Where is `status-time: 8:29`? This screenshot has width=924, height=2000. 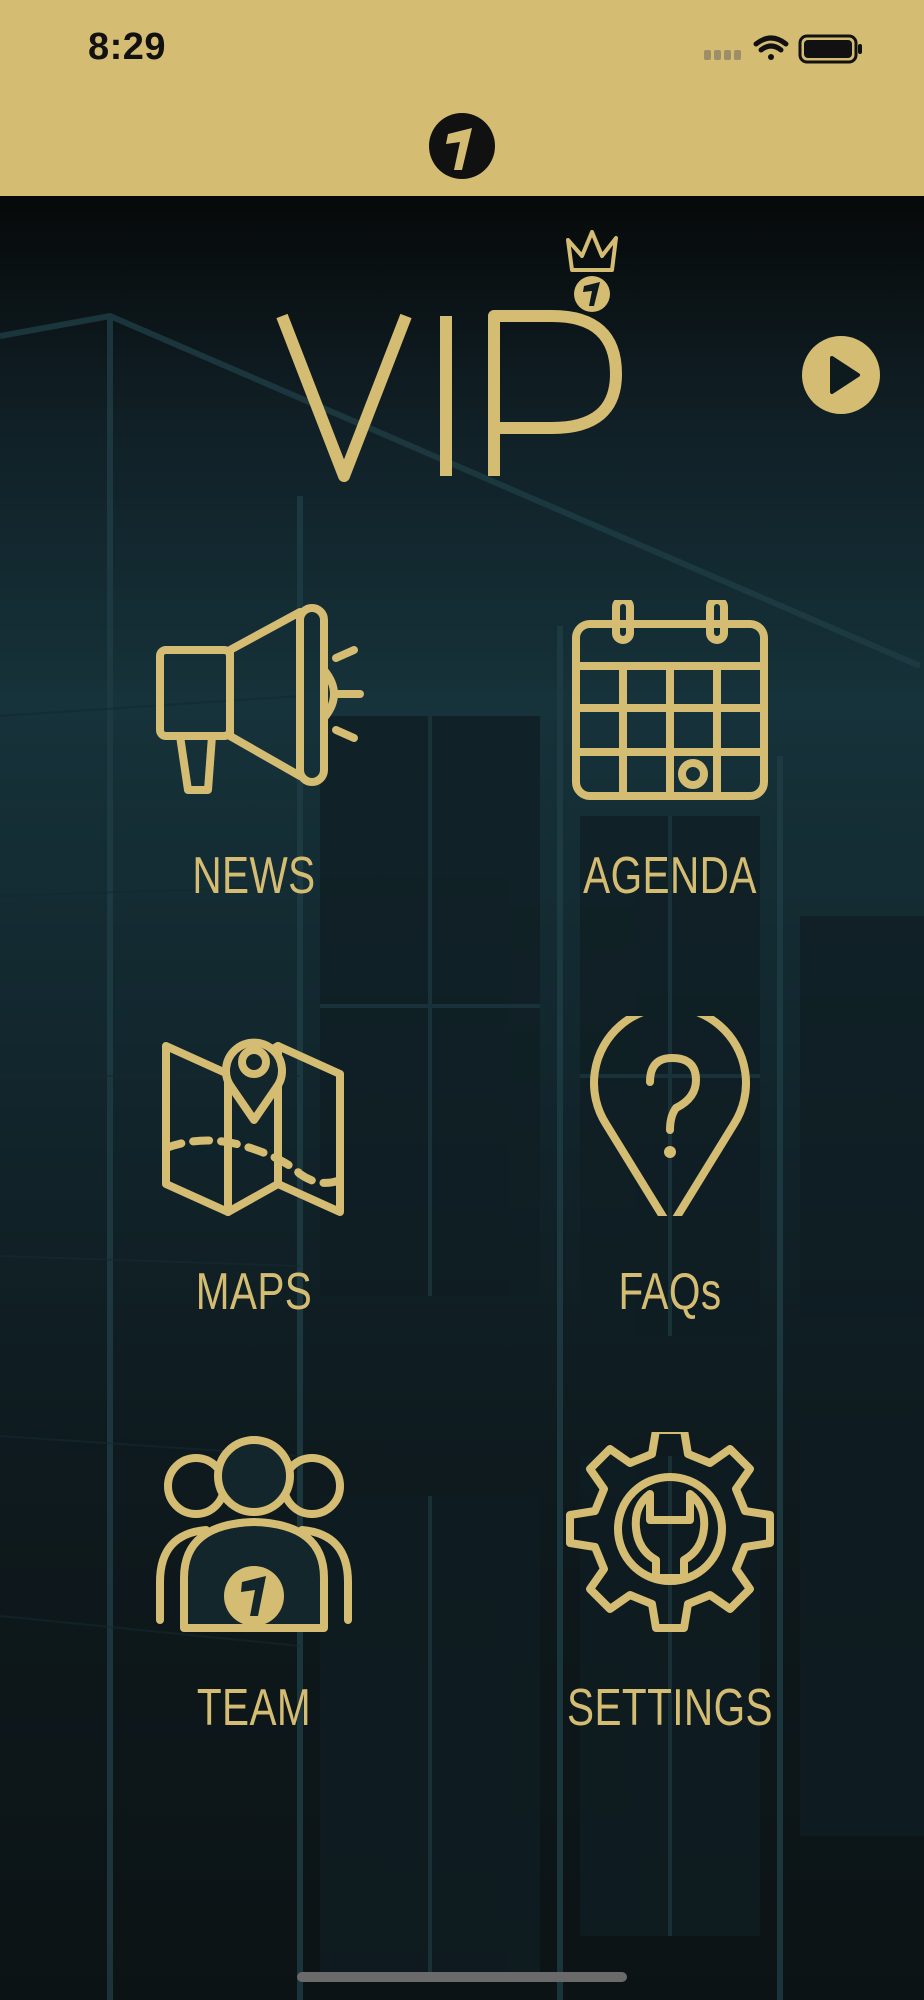
status-time: 8:29 is located at coordinates (127, 47).